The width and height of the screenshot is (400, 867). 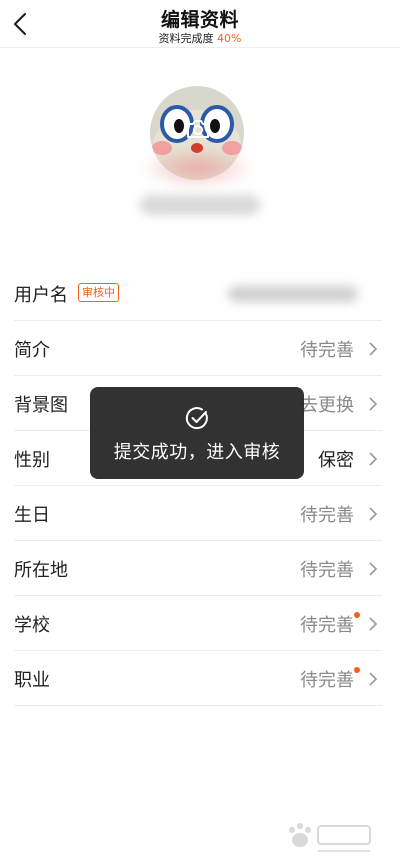 What do you see at coordinates (199, 20) in the screenshot?
I see `page-title: 编辑资料` at bounding box center [199, 20].